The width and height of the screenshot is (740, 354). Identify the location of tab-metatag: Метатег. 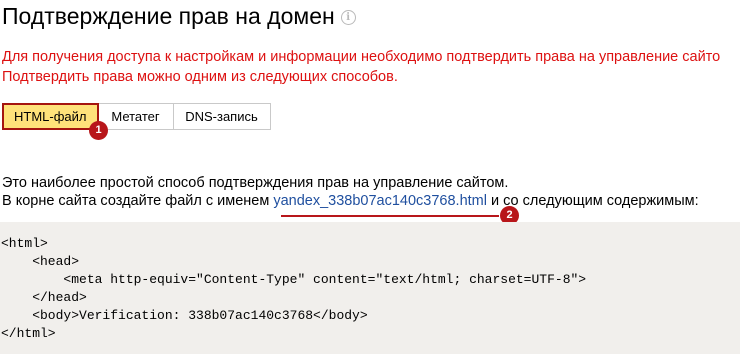
(136, 116).